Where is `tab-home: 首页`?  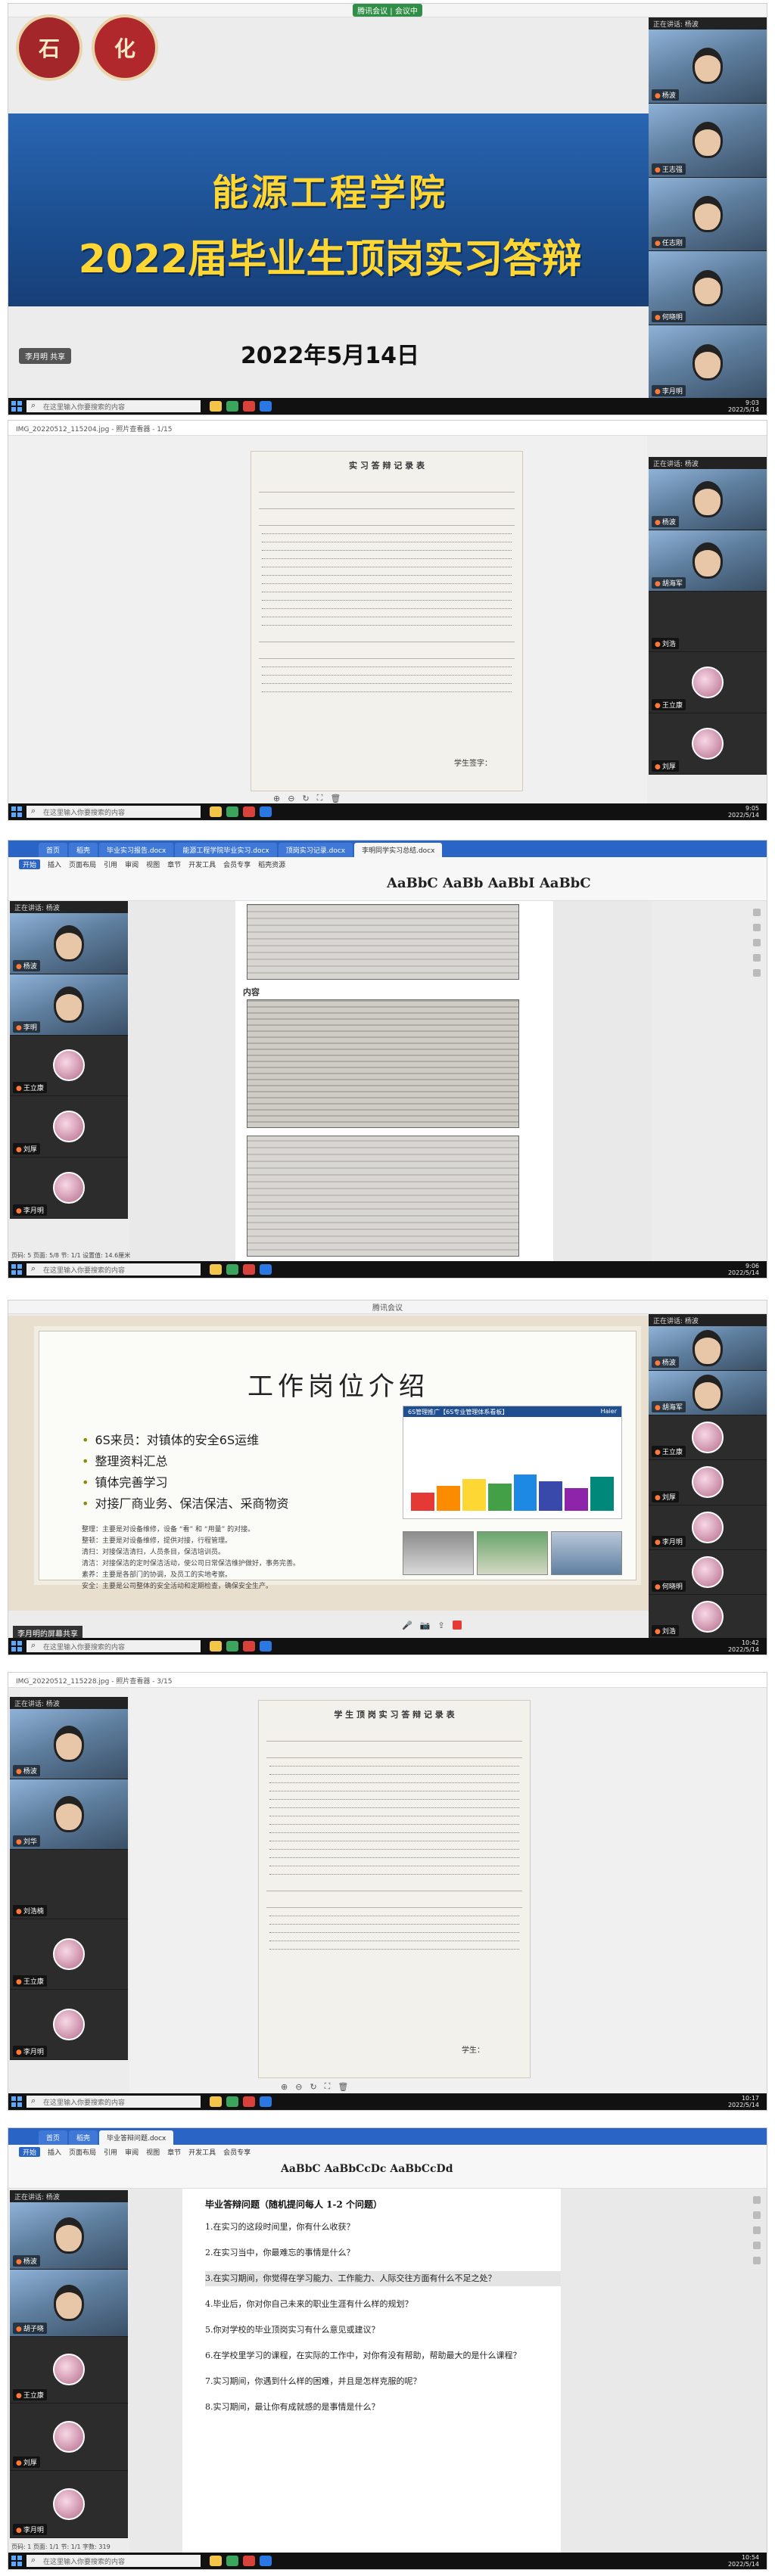 tab-home: 首页 is located at coordinates (53, 850).